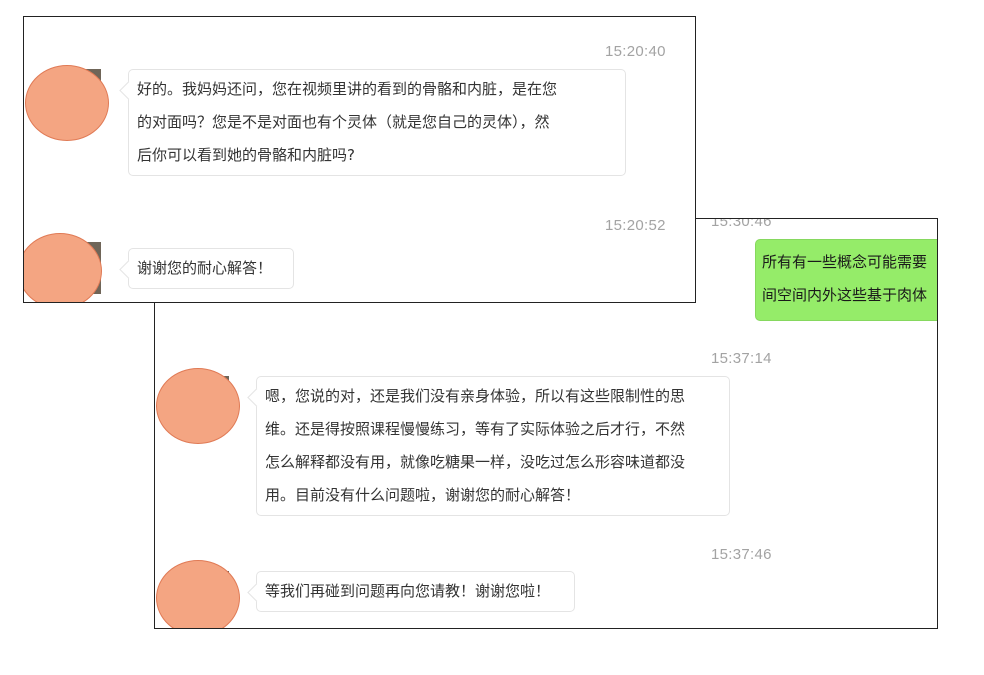 Image resolution: width=984 pixels, height=675 pixels. Describe the element at coordinates (845, 262) in the screenshot. I see `message-line: 所有有一些概念可能需要` at that location.